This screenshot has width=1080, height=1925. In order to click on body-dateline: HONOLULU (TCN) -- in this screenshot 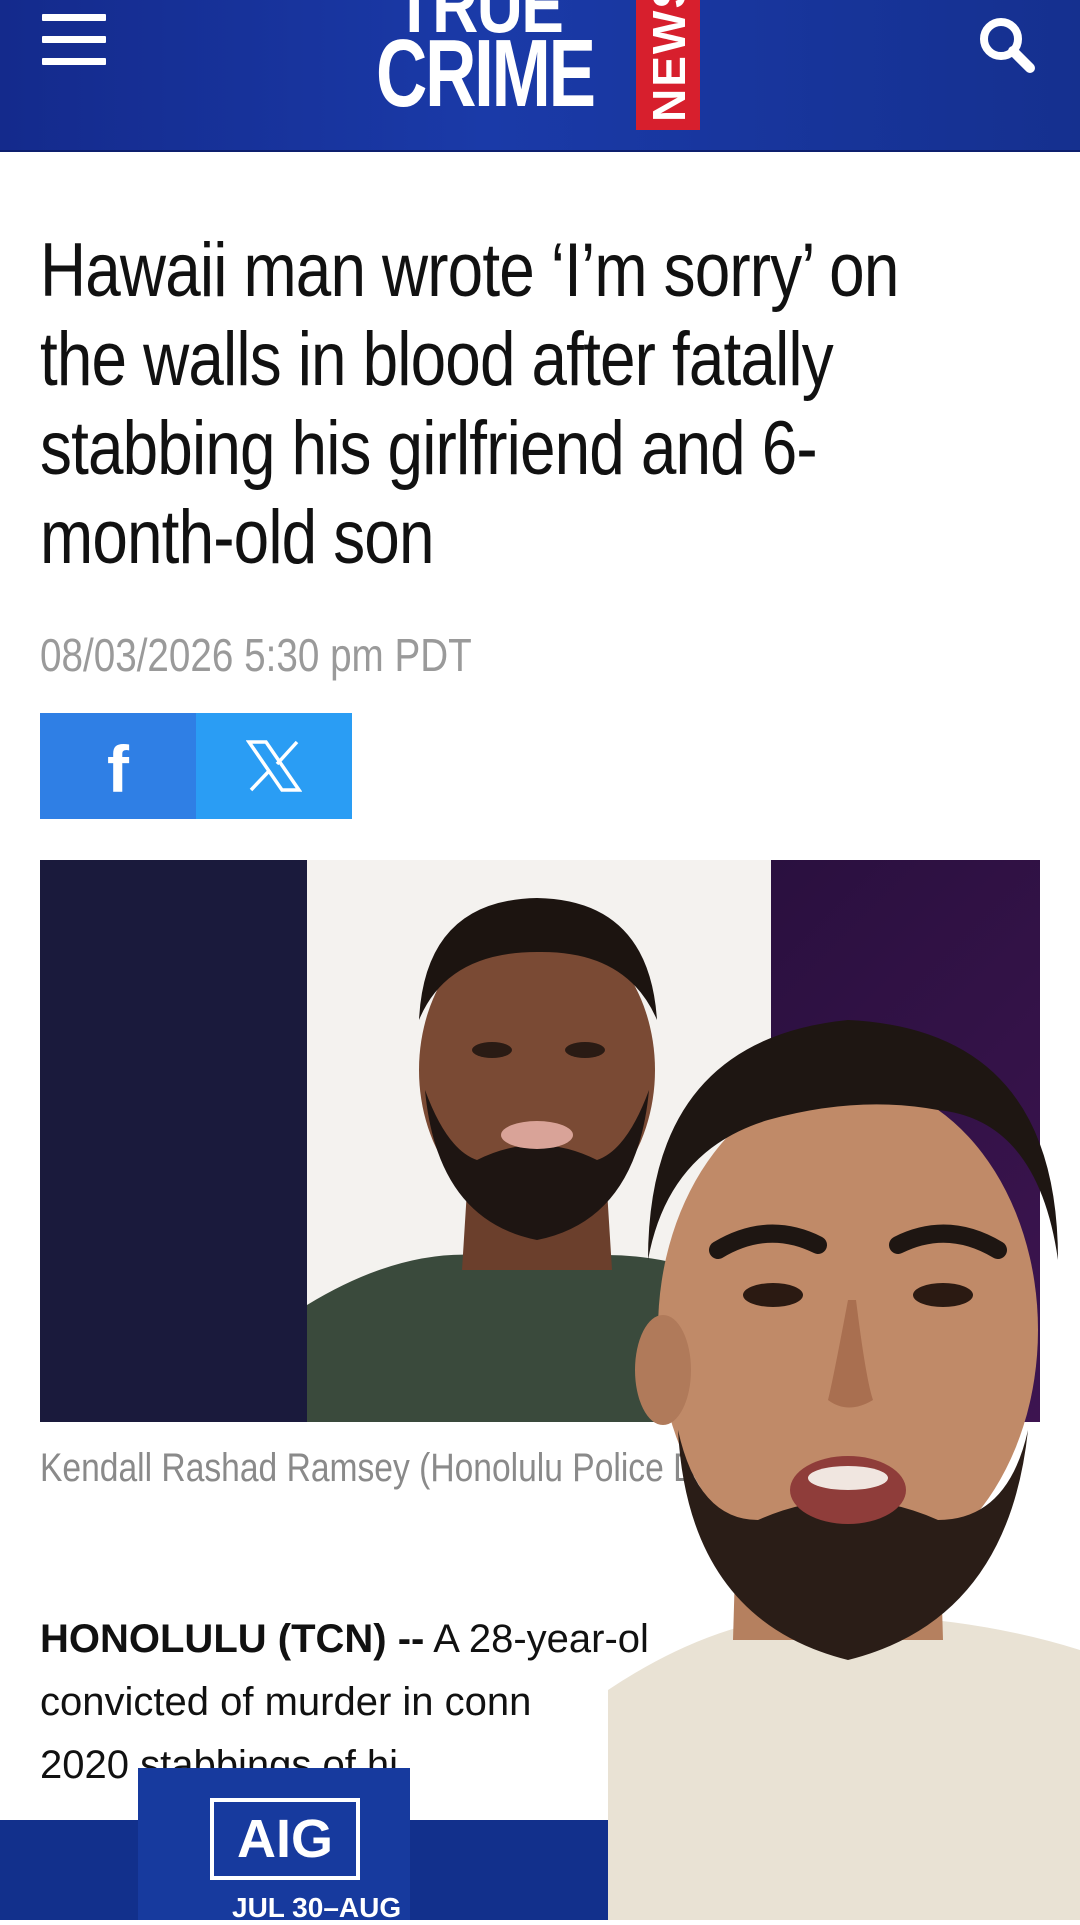, I will do `click(232, 1639)`.